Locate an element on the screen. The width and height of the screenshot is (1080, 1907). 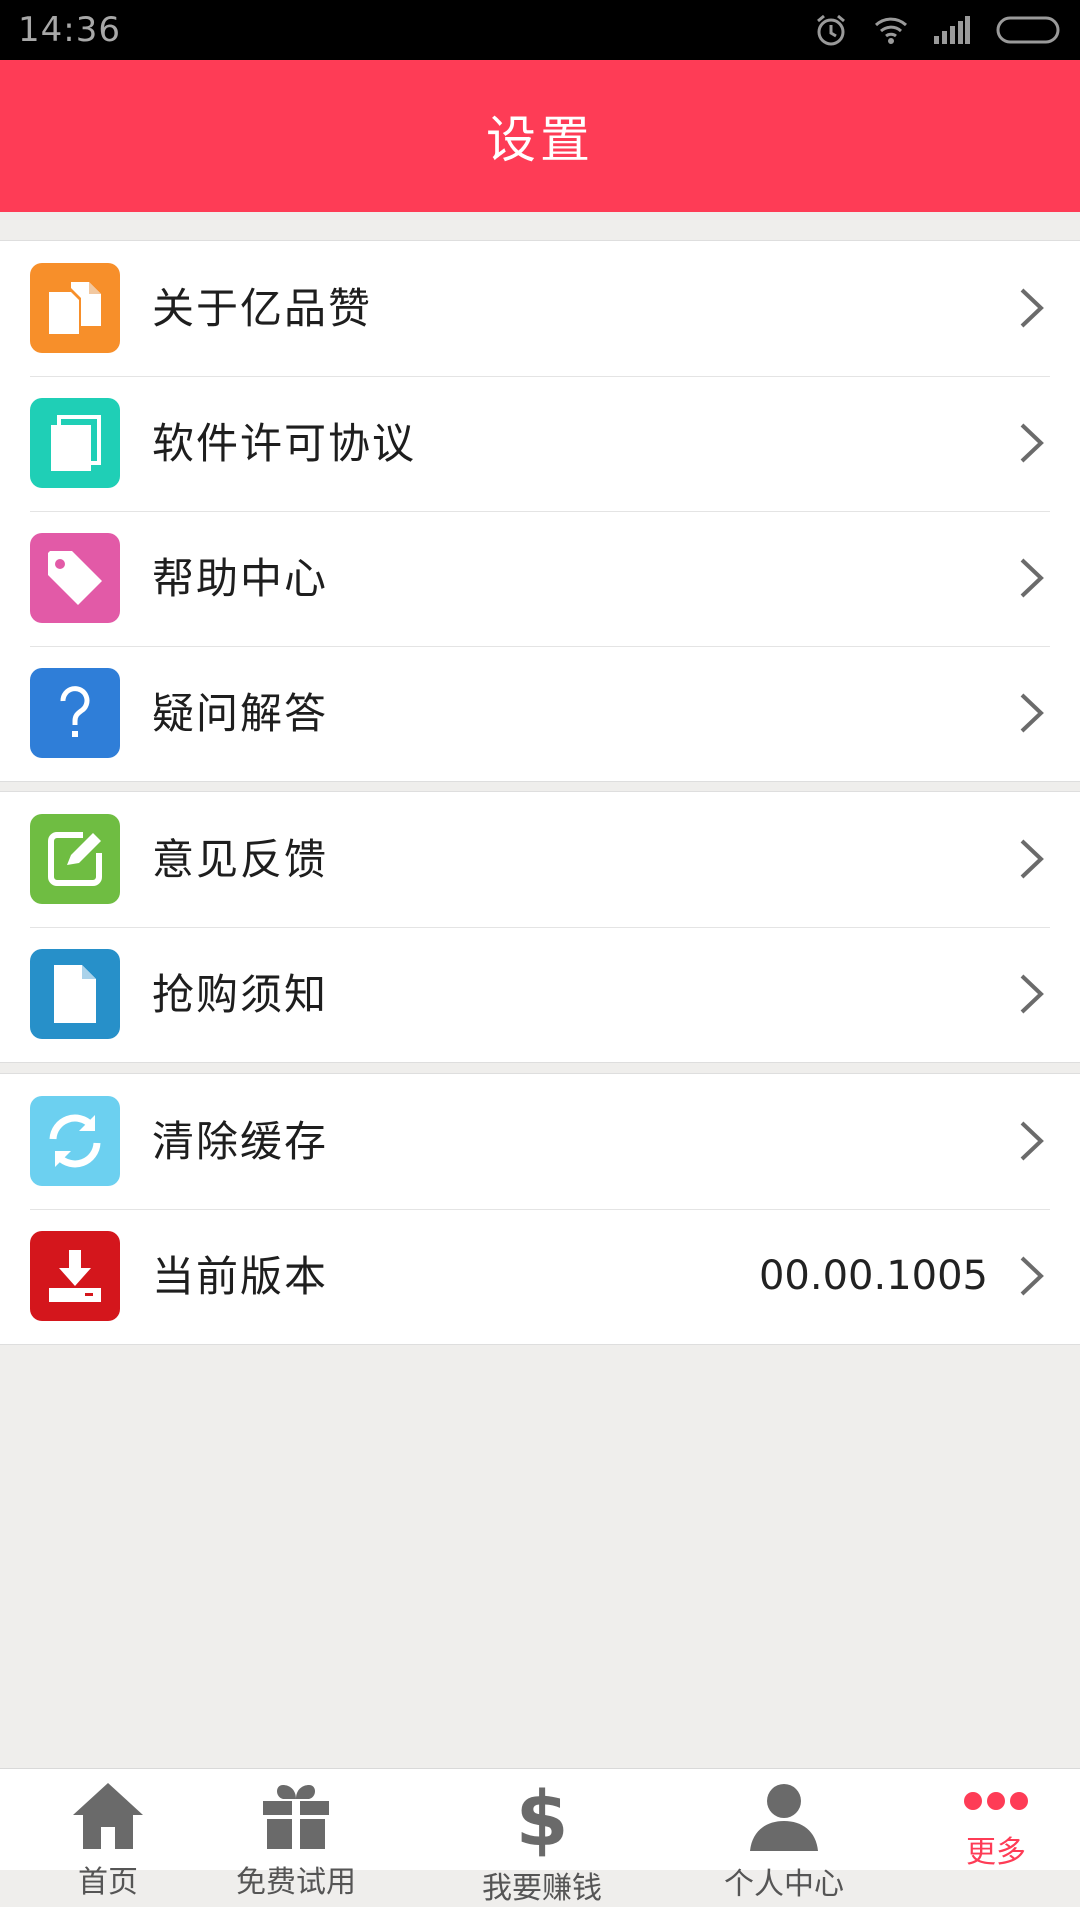
question-icon is located at coordinates (75, 713).